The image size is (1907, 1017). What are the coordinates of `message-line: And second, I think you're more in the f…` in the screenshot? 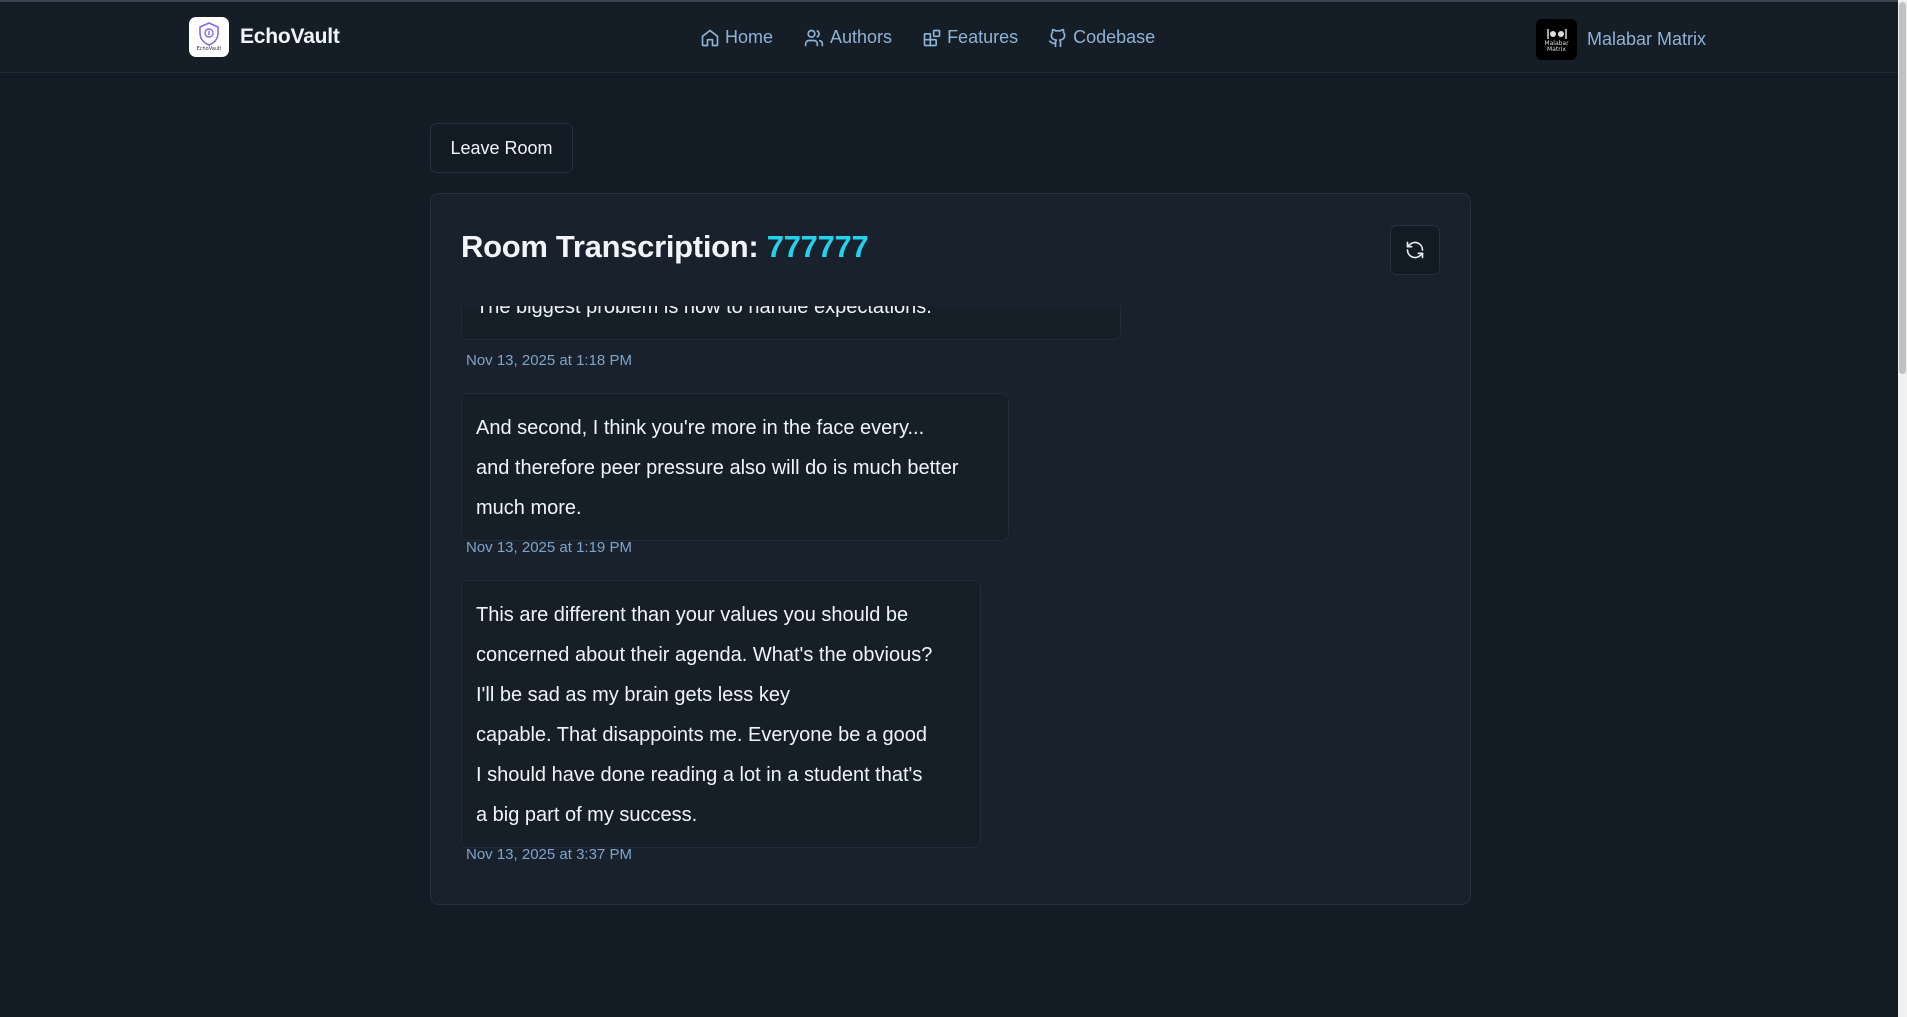 It's located at (700, 428).